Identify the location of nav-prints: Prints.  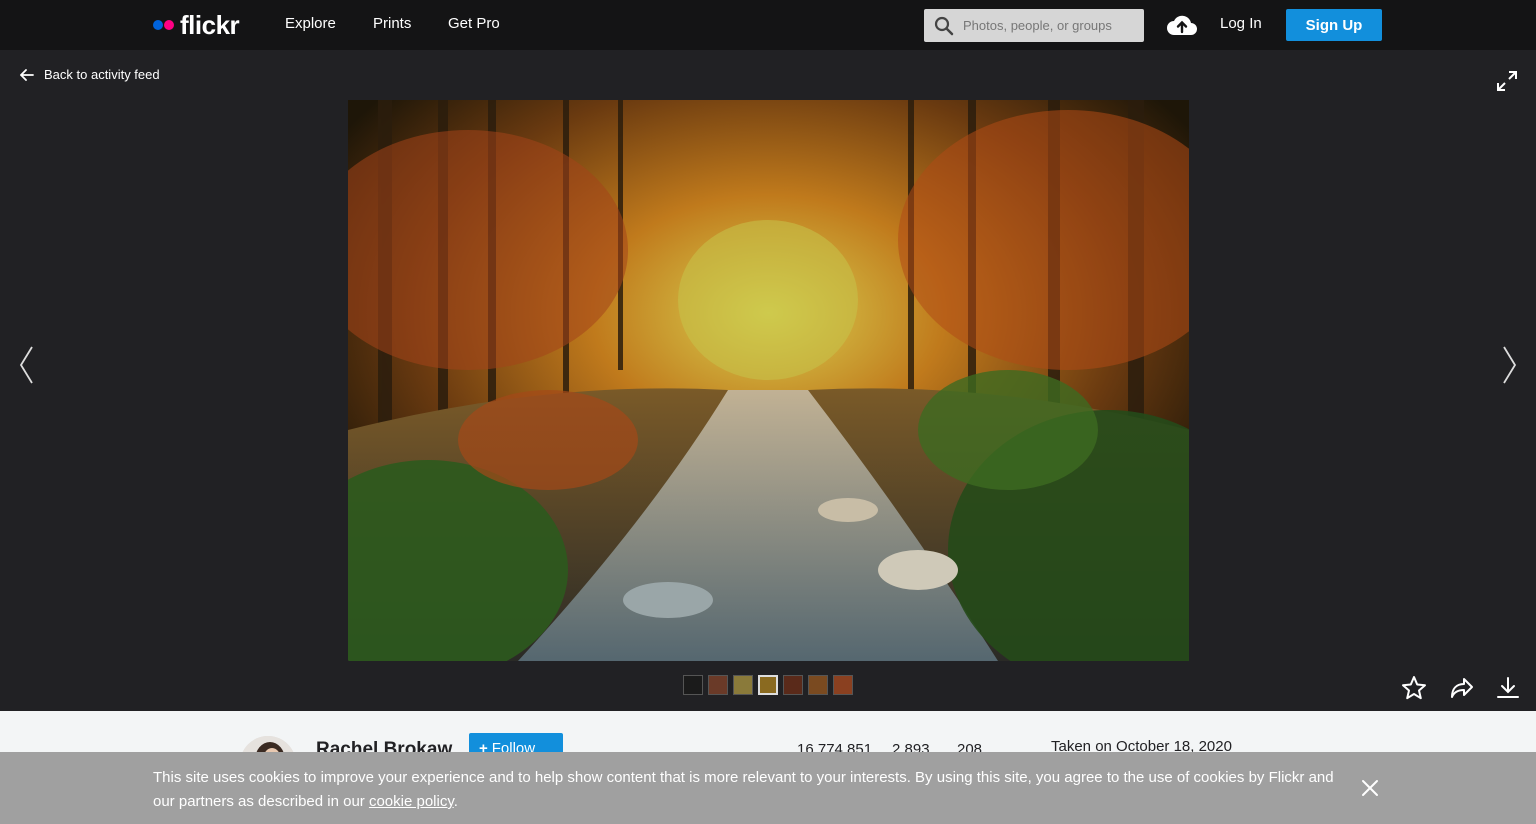
(392, 23).